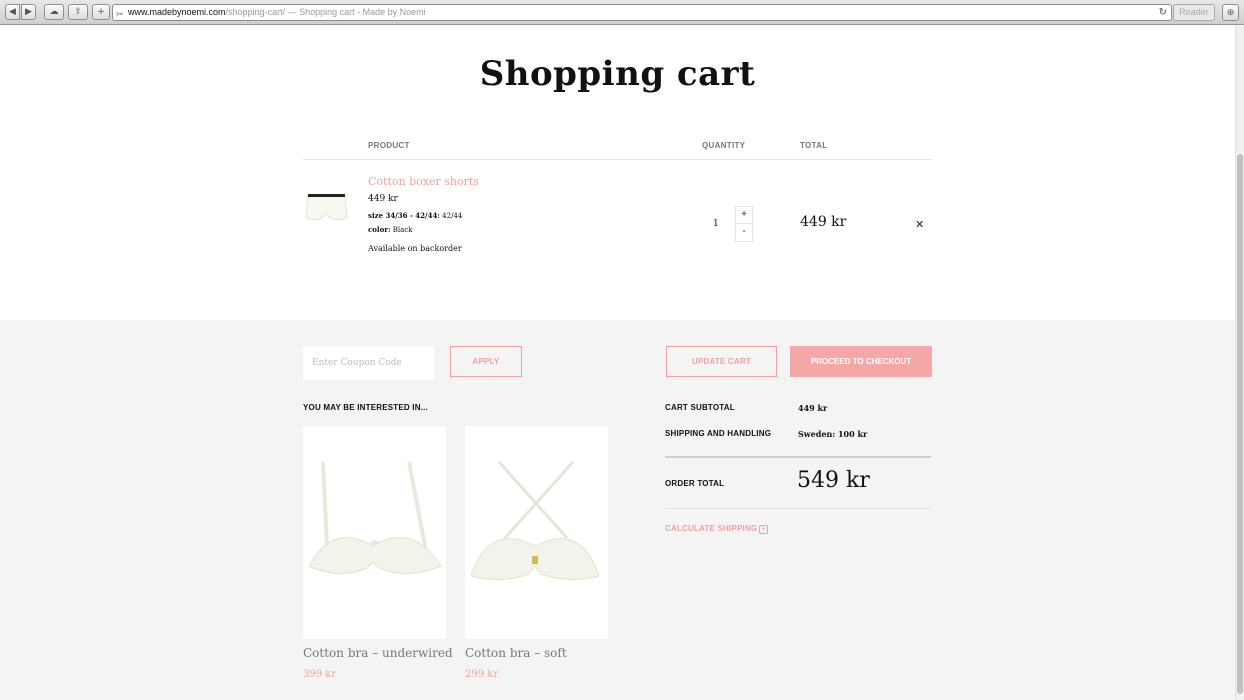 Image resolution: width=1244 pixels, height=700 pixels. What do you see at coordinates (320, 674) in the screenshot?
I see `recommendation-price: 399 kr` at bounding box center [320, 674].